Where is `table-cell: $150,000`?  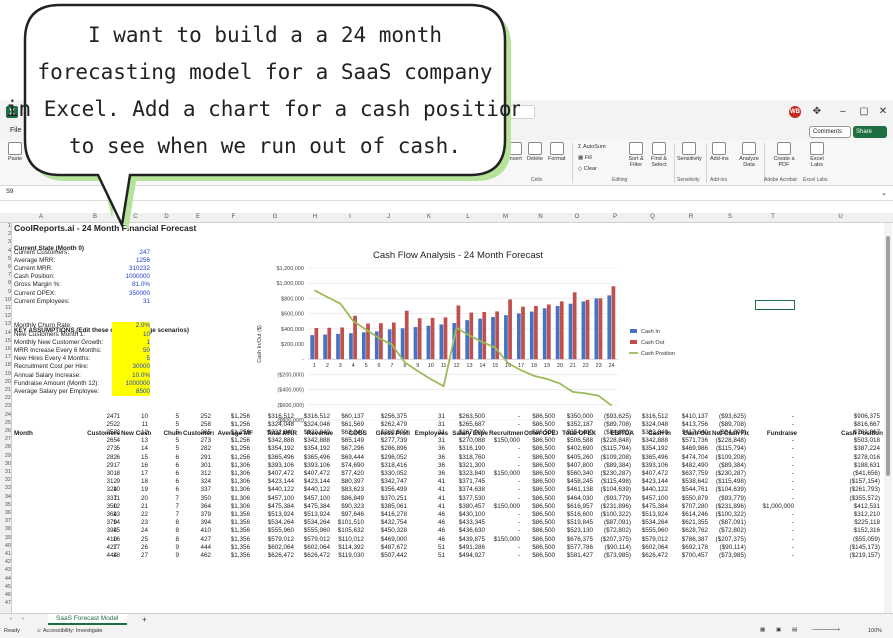
table-cell: $150,000 is located at coordinates (503, 474).